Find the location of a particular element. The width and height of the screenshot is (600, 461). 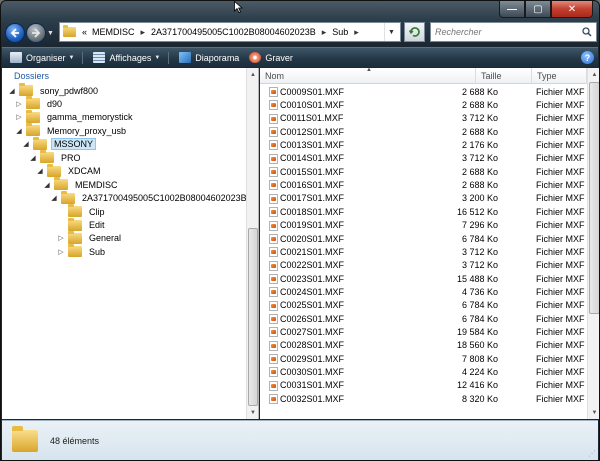

file-row: C0025S01.MXF 6 784 Ko Fichier MXF is located at coordinates (429, 305).